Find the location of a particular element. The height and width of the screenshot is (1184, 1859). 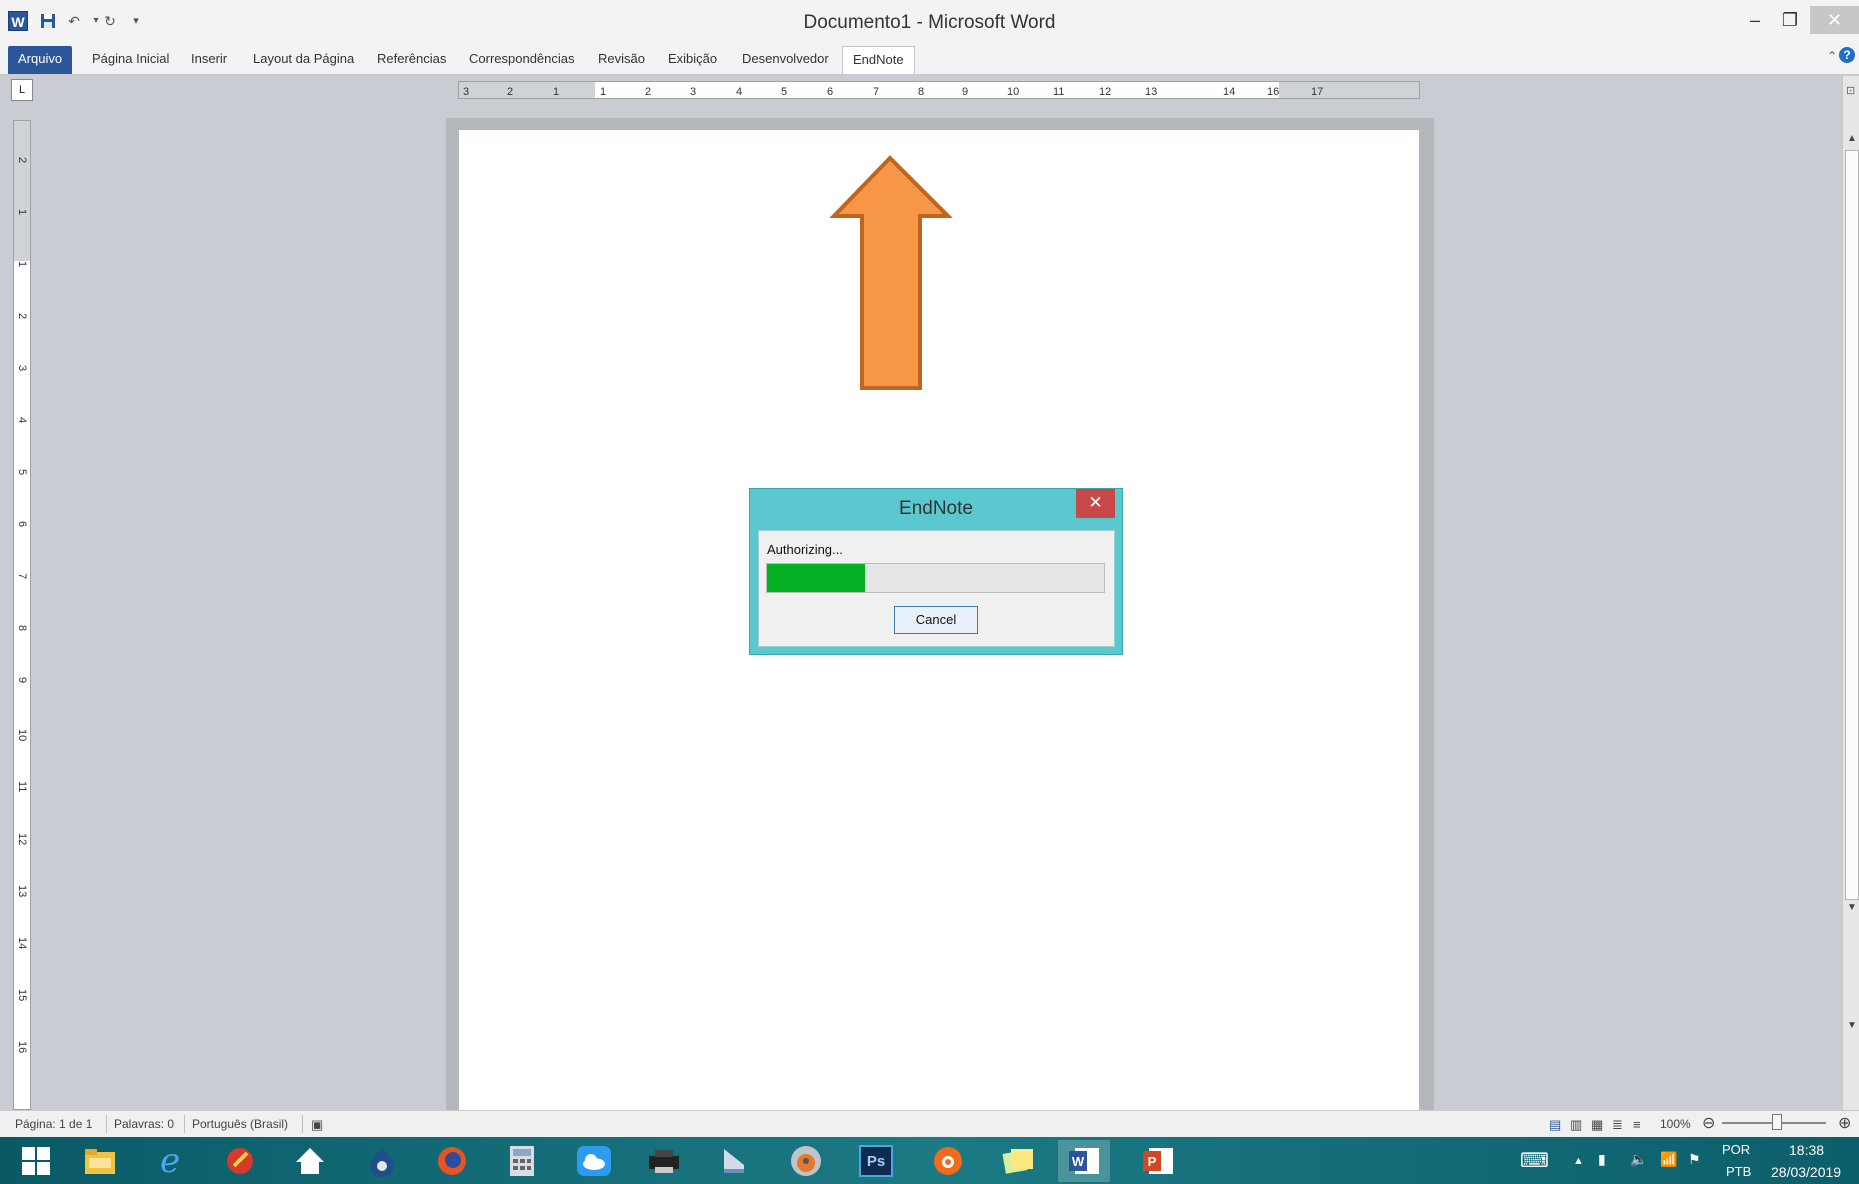

app-drop-icon is located at coordinates (382, 1161).